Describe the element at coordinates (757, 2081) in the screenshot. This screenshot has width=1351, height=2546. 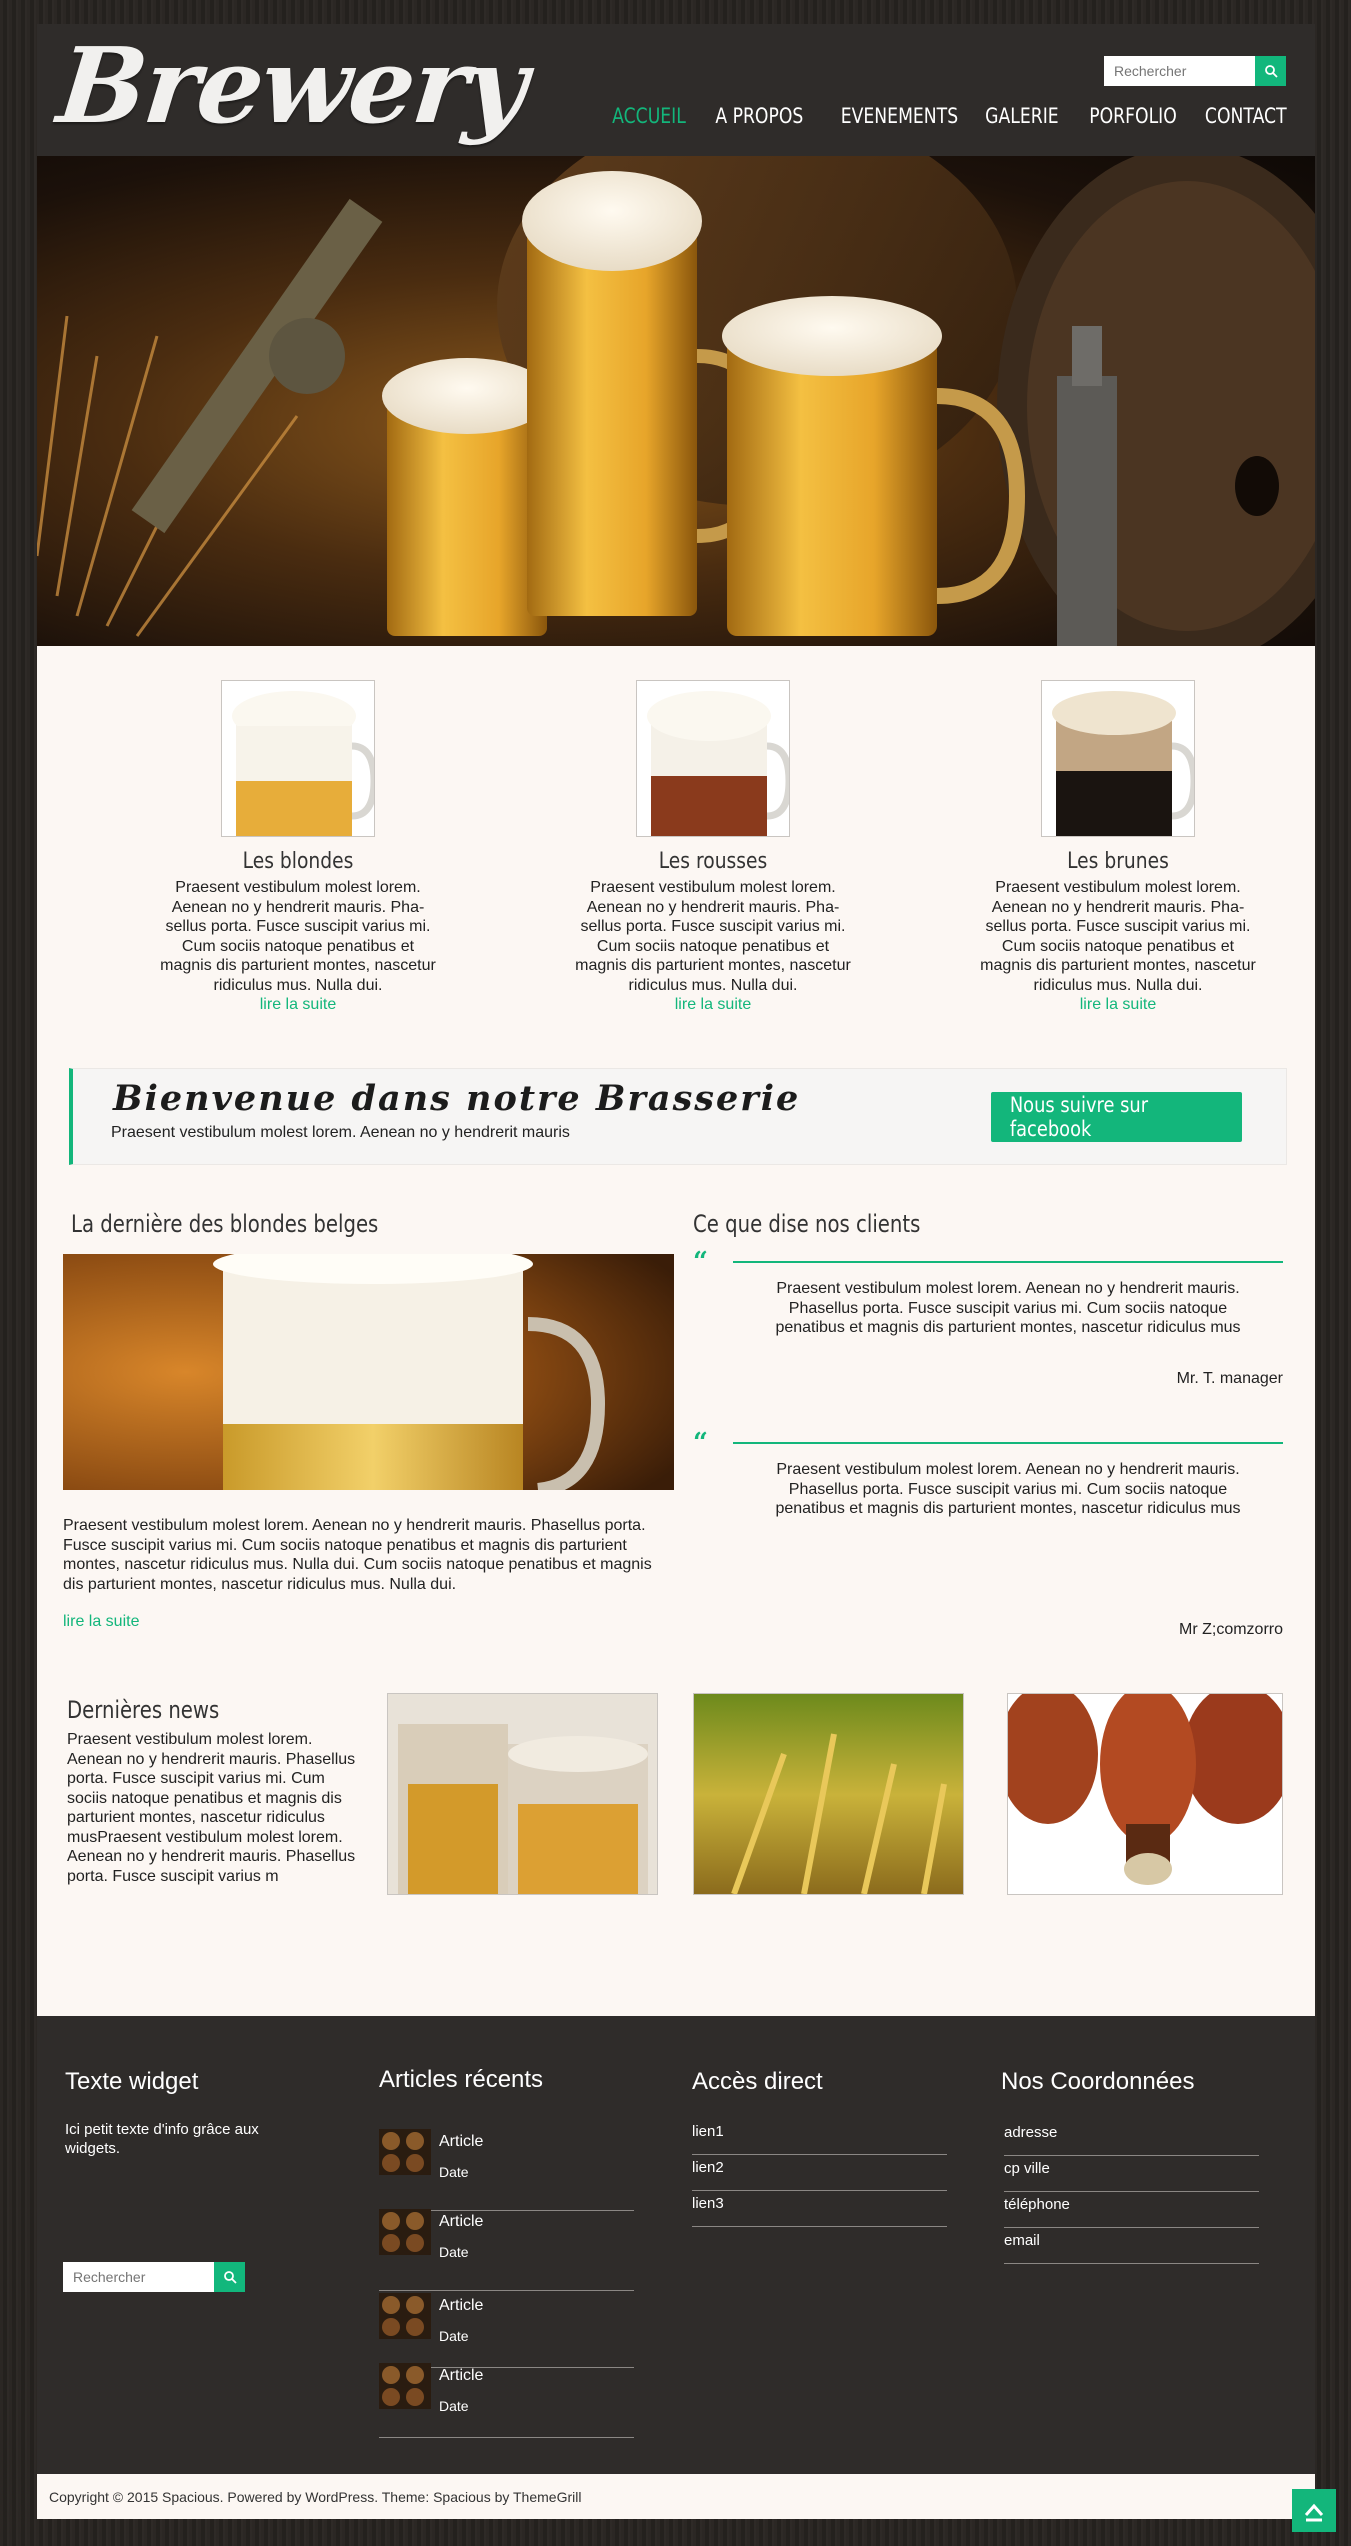
I see `direct-access-title: Accès direct` at that location.